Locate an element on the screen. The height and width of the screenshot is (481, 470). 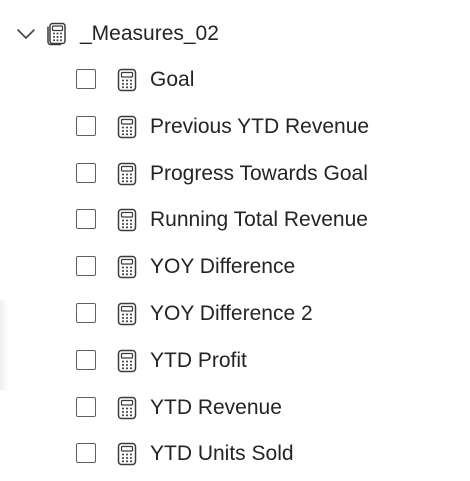
field-label: YOY Difference 2 is located at coordinates (231, 313).